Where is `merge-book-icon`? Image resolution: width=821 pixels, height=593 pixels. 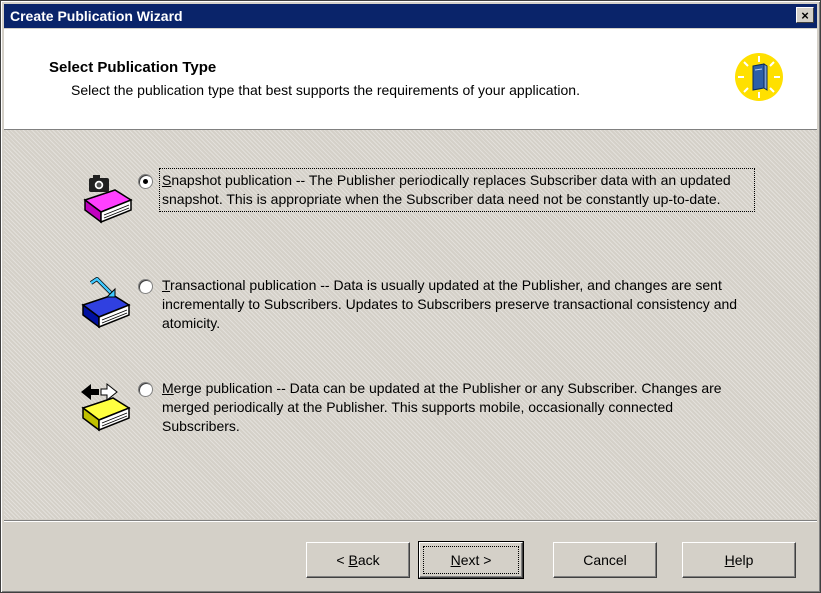
merge-book-icon is located at coordinates (106, 407).